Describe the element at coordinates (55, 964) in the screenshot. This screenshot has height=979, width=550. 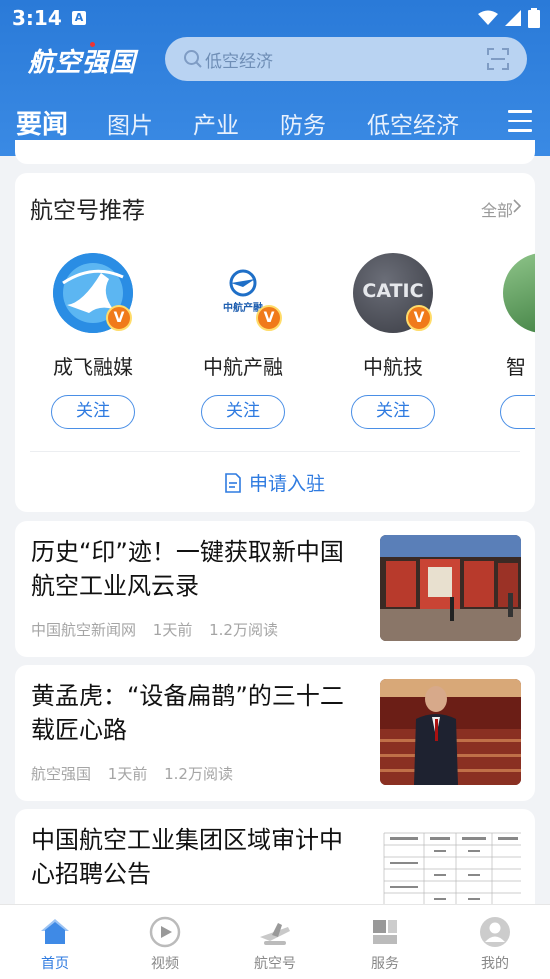
I see `nav-label: 首页` at that location.